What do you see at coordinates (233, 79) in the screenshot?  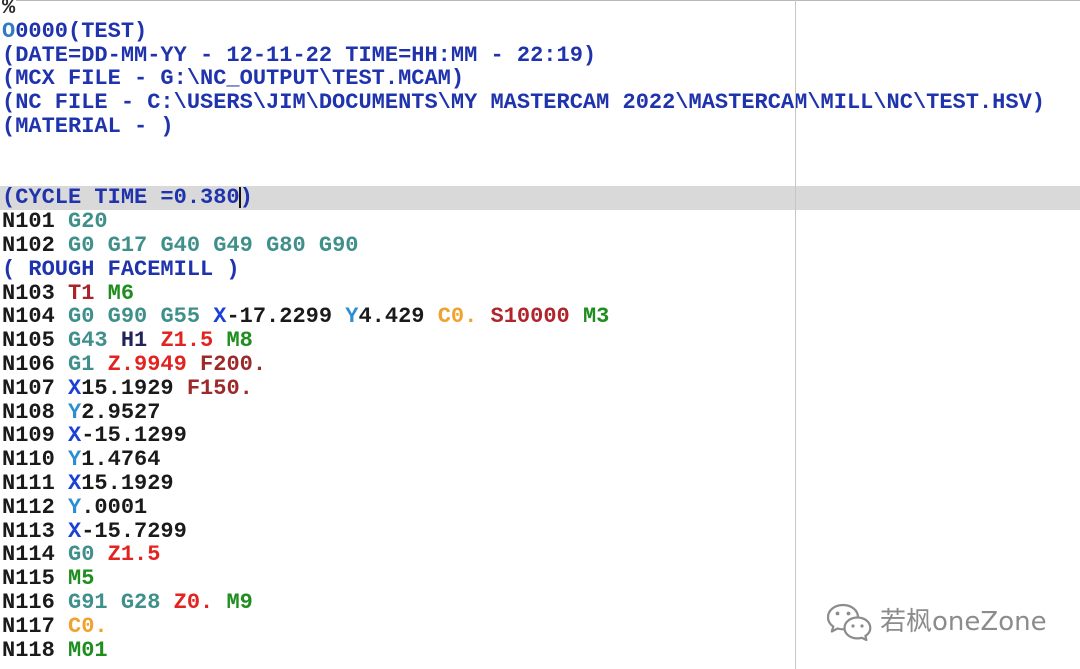 I see `comment: (MCX FILE - G:\NC_OUTPUT\TEST.MCAM)` at bounding box center [233, 79].